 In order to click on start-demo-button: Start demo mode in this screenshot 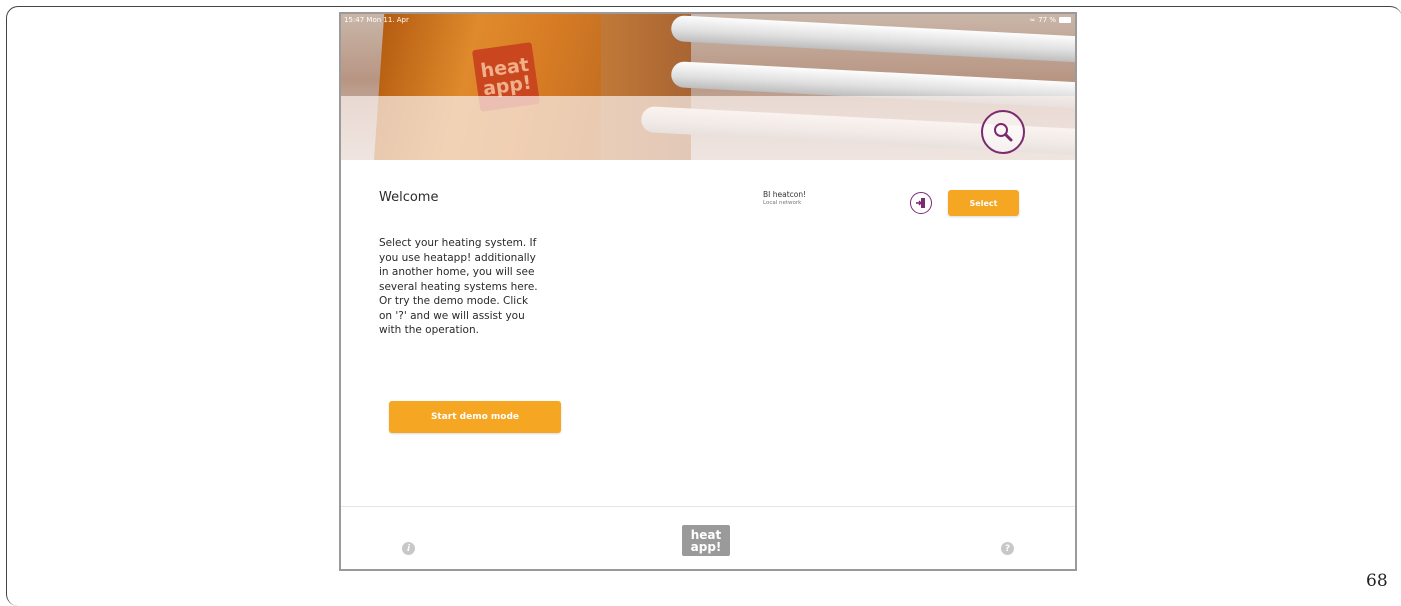, I will do `click(475, 417)`.